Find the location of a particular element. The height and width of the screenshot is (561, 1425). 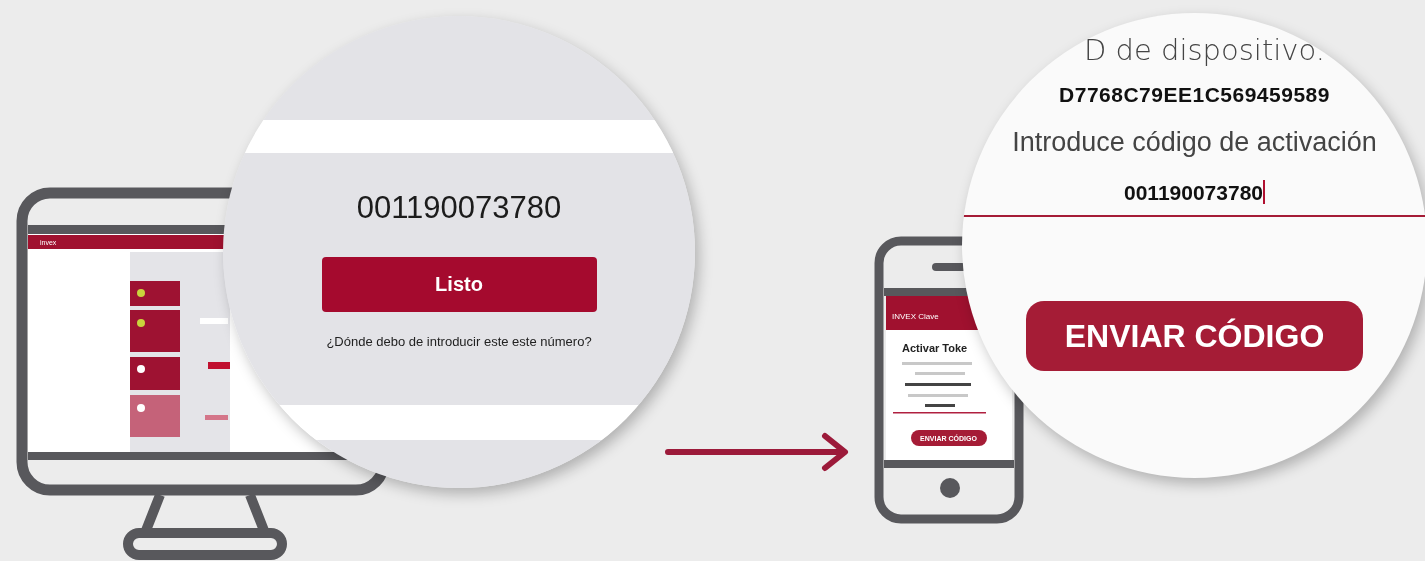

send-code-button: ENVIAR CÓDIGO is located at coordinates (1194, 336).